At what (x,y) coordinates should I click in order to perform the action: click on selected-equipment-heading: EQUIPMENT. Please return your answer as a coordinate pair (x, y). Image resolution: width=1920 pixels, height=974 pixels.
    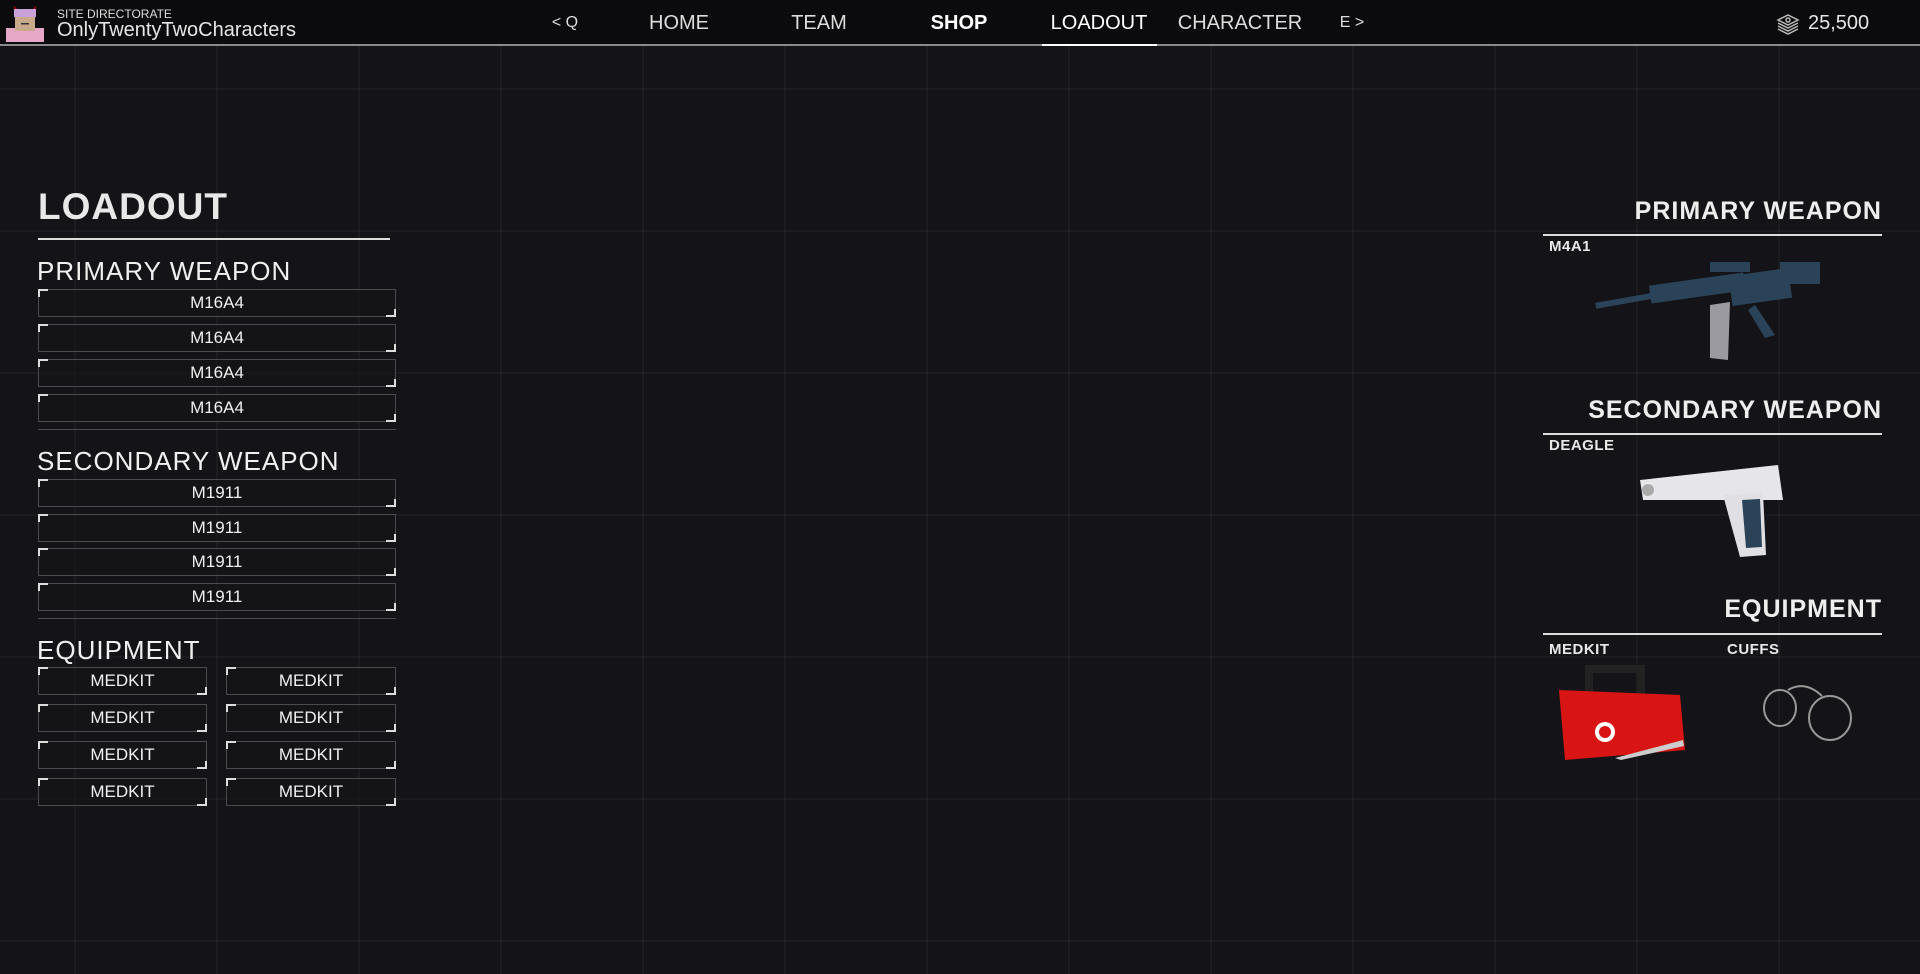
    Looking at the image, I should click on (1803, 609).